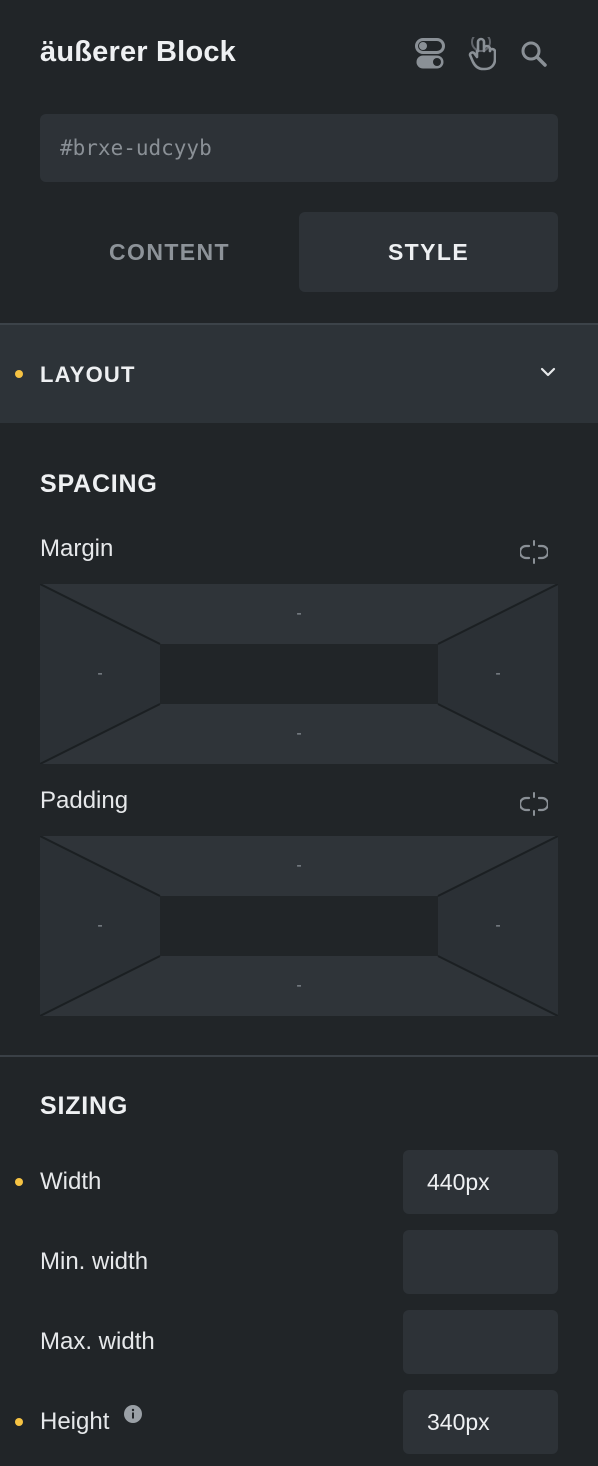 Image resolution: width=598 pixels, height=1466 pixels. Describe the element at coordinates (299, 865) in the screenshot. I see `padding-top-value: -` at that location.